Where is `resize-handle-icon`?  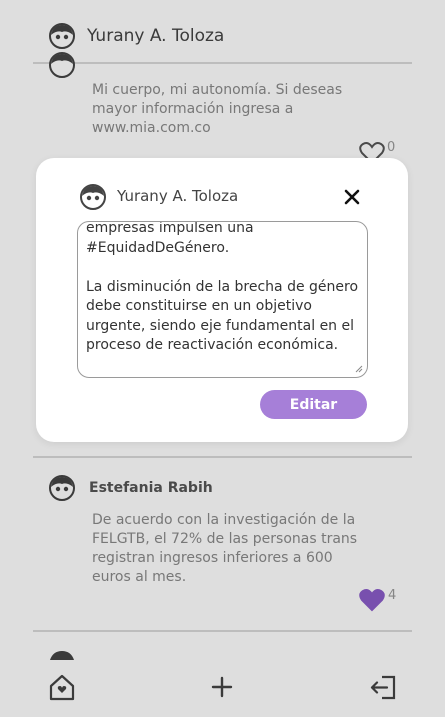
resize-handle-icon is located at coordinates (359, 369).